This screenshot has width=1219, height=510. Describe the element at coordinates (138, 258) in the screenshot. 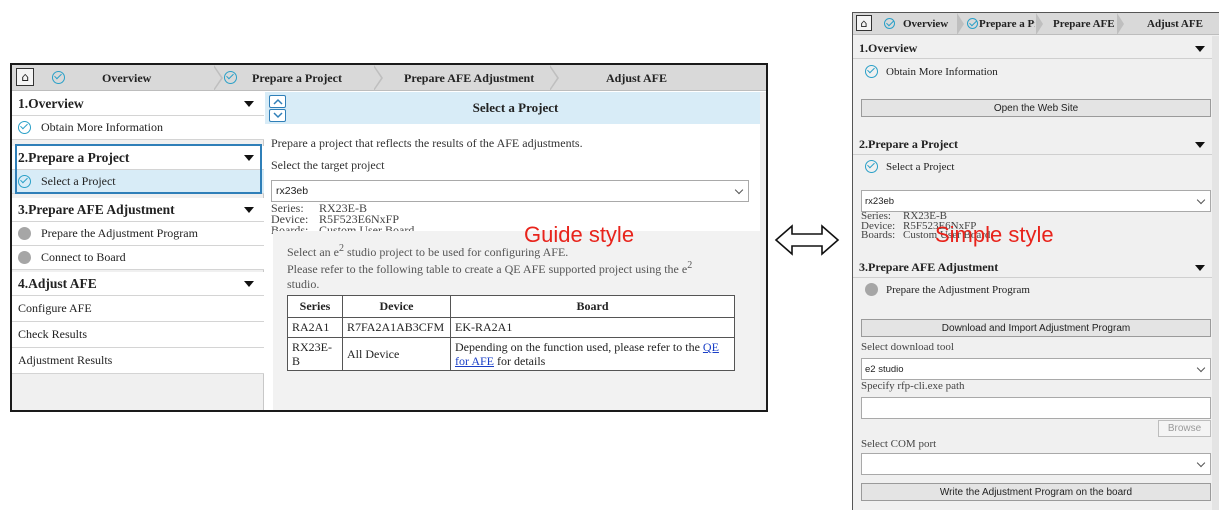

I see `sidebar-item-connect-board: Connect to Board` at that location.